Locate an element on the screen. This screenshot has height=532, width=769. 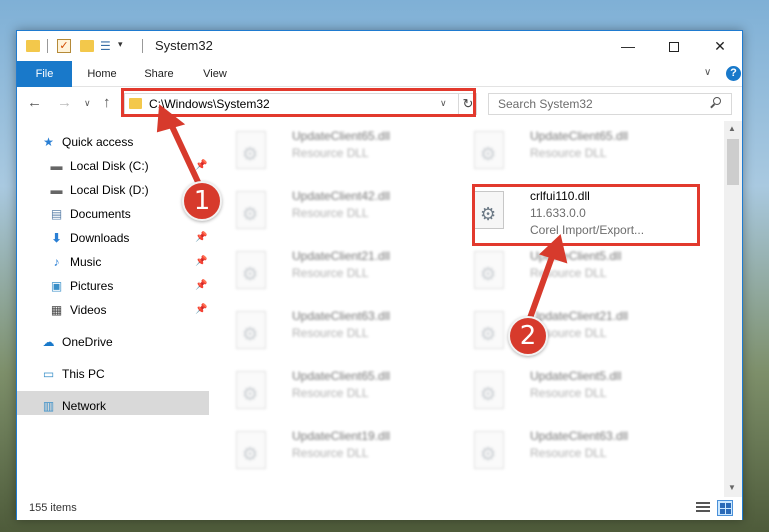
title-bar: ✓ ☰ ▾ System32 — ✕ is located at coordinates (379, 46).